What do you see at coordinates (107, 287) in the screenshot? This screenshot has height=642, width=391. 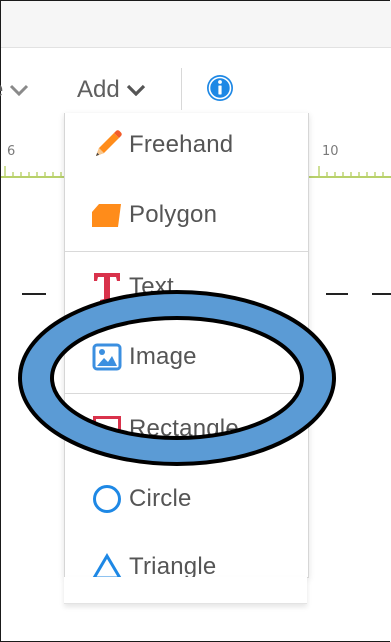 I see `text-icon` at bounding box center [107, 287].